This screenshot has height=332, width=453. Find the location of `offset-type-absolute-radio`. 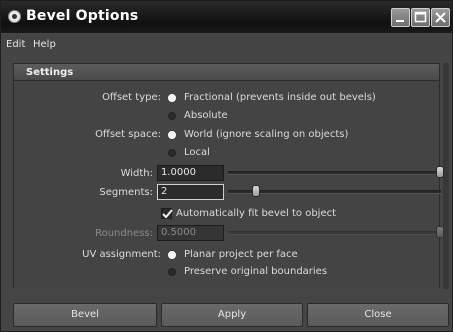

offset-type-absolute-radio is located at coordinates (172, 116).